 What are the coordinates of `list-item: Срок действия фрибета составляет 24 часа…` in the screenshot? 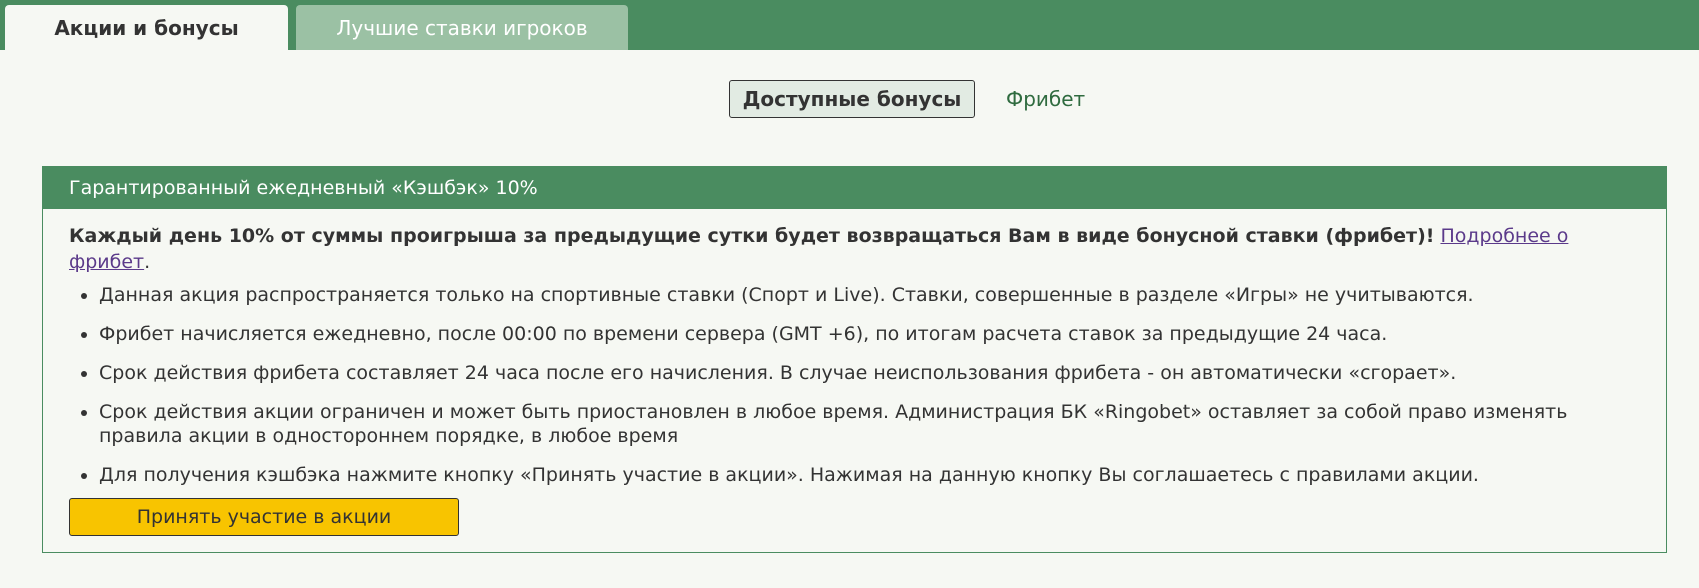 It's located at (869, 373).